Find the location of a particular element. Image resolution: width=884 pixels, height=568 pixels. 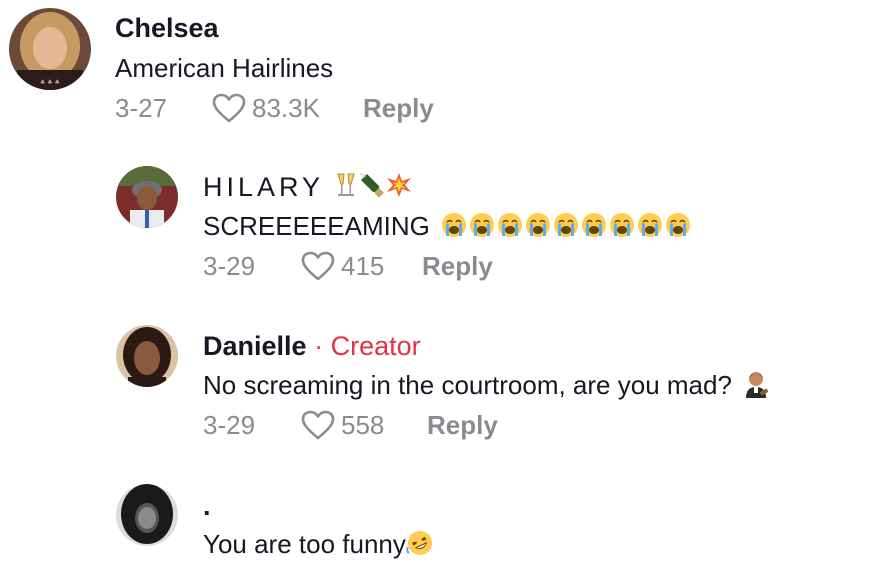

comment-text: You are too funny is located at coordinates (318, 546).